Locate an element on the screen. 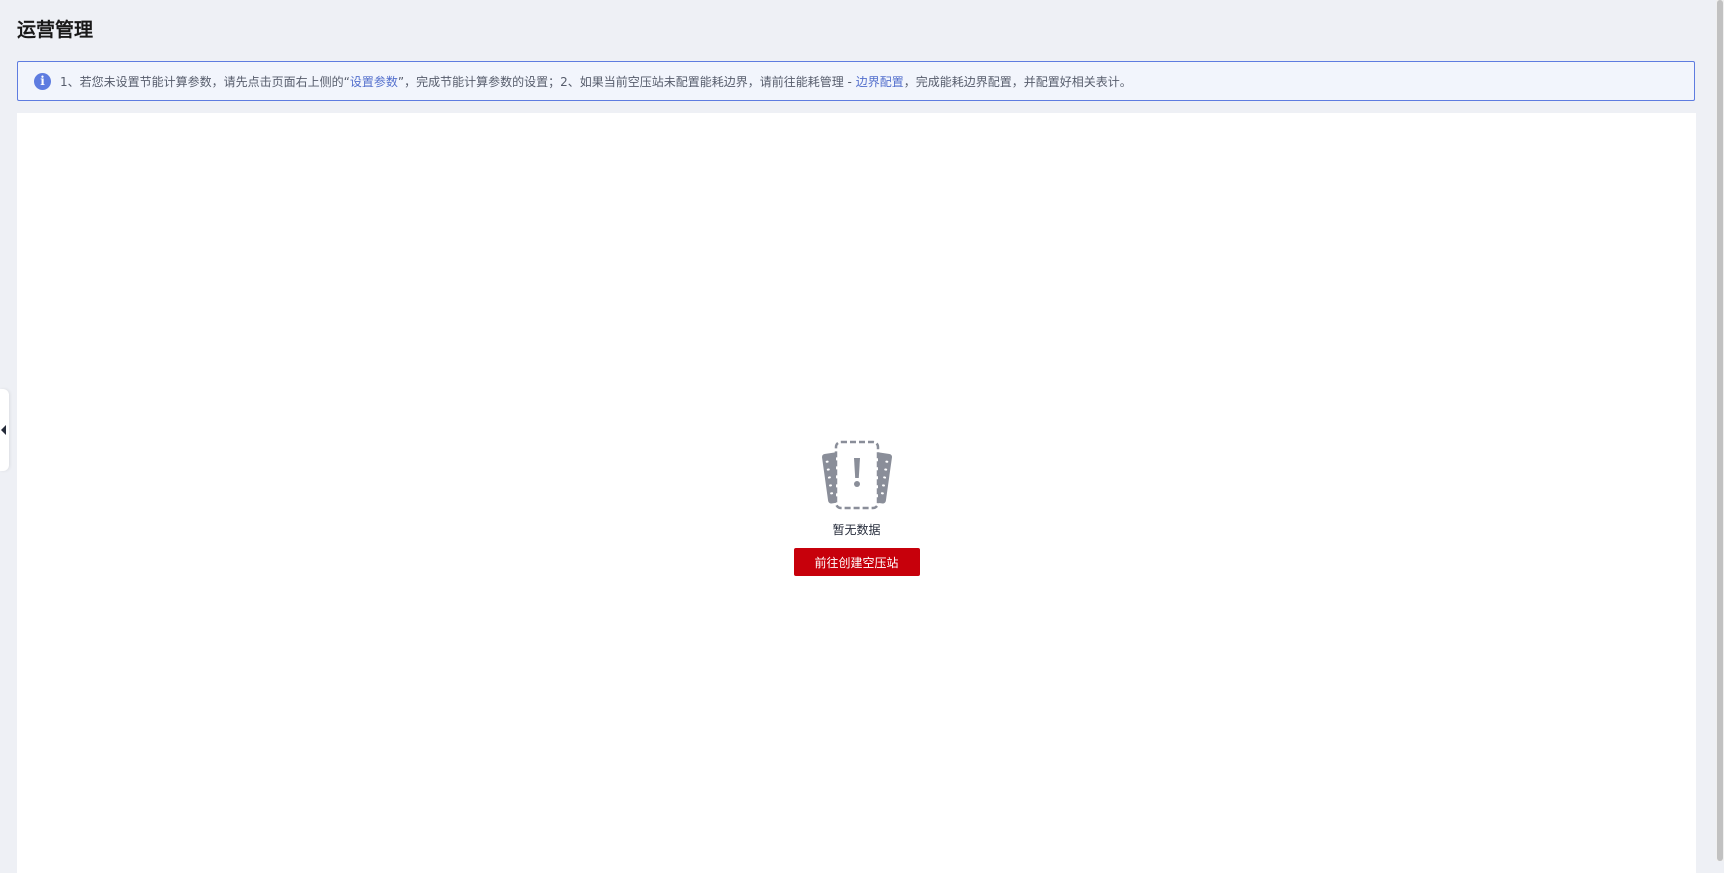 The width and height of the screenshot is (1724, 873). empty-state-text: 暂无数据 is located at coordinates (856, 530).